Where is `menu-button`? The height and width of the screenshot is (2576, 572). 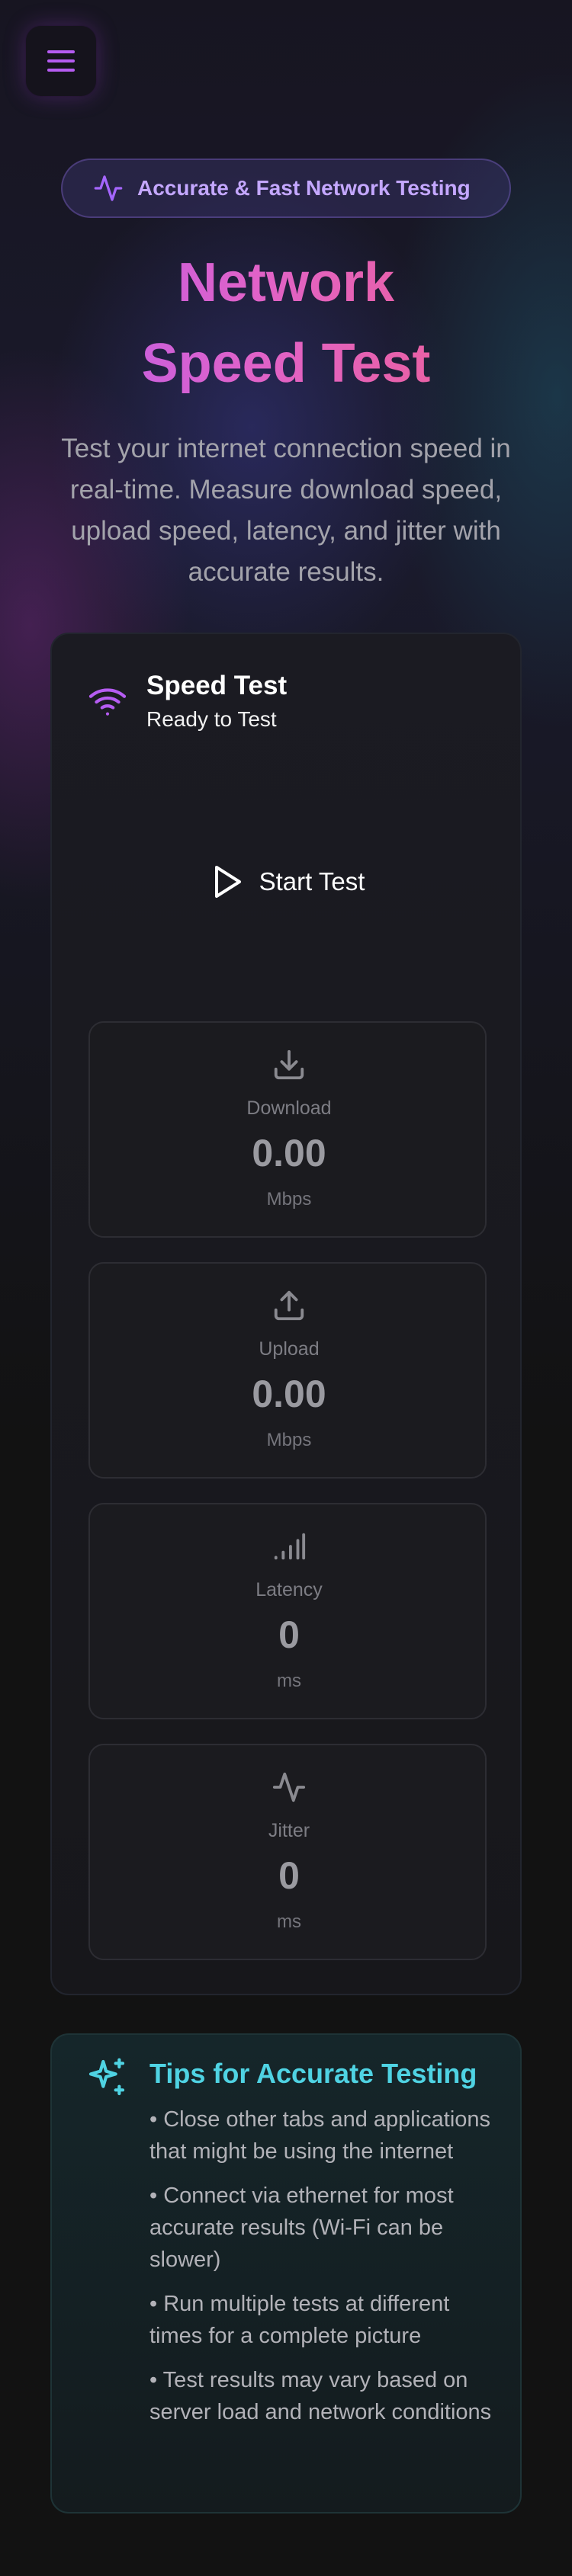 menu-button is located at coordinates (61, 61).